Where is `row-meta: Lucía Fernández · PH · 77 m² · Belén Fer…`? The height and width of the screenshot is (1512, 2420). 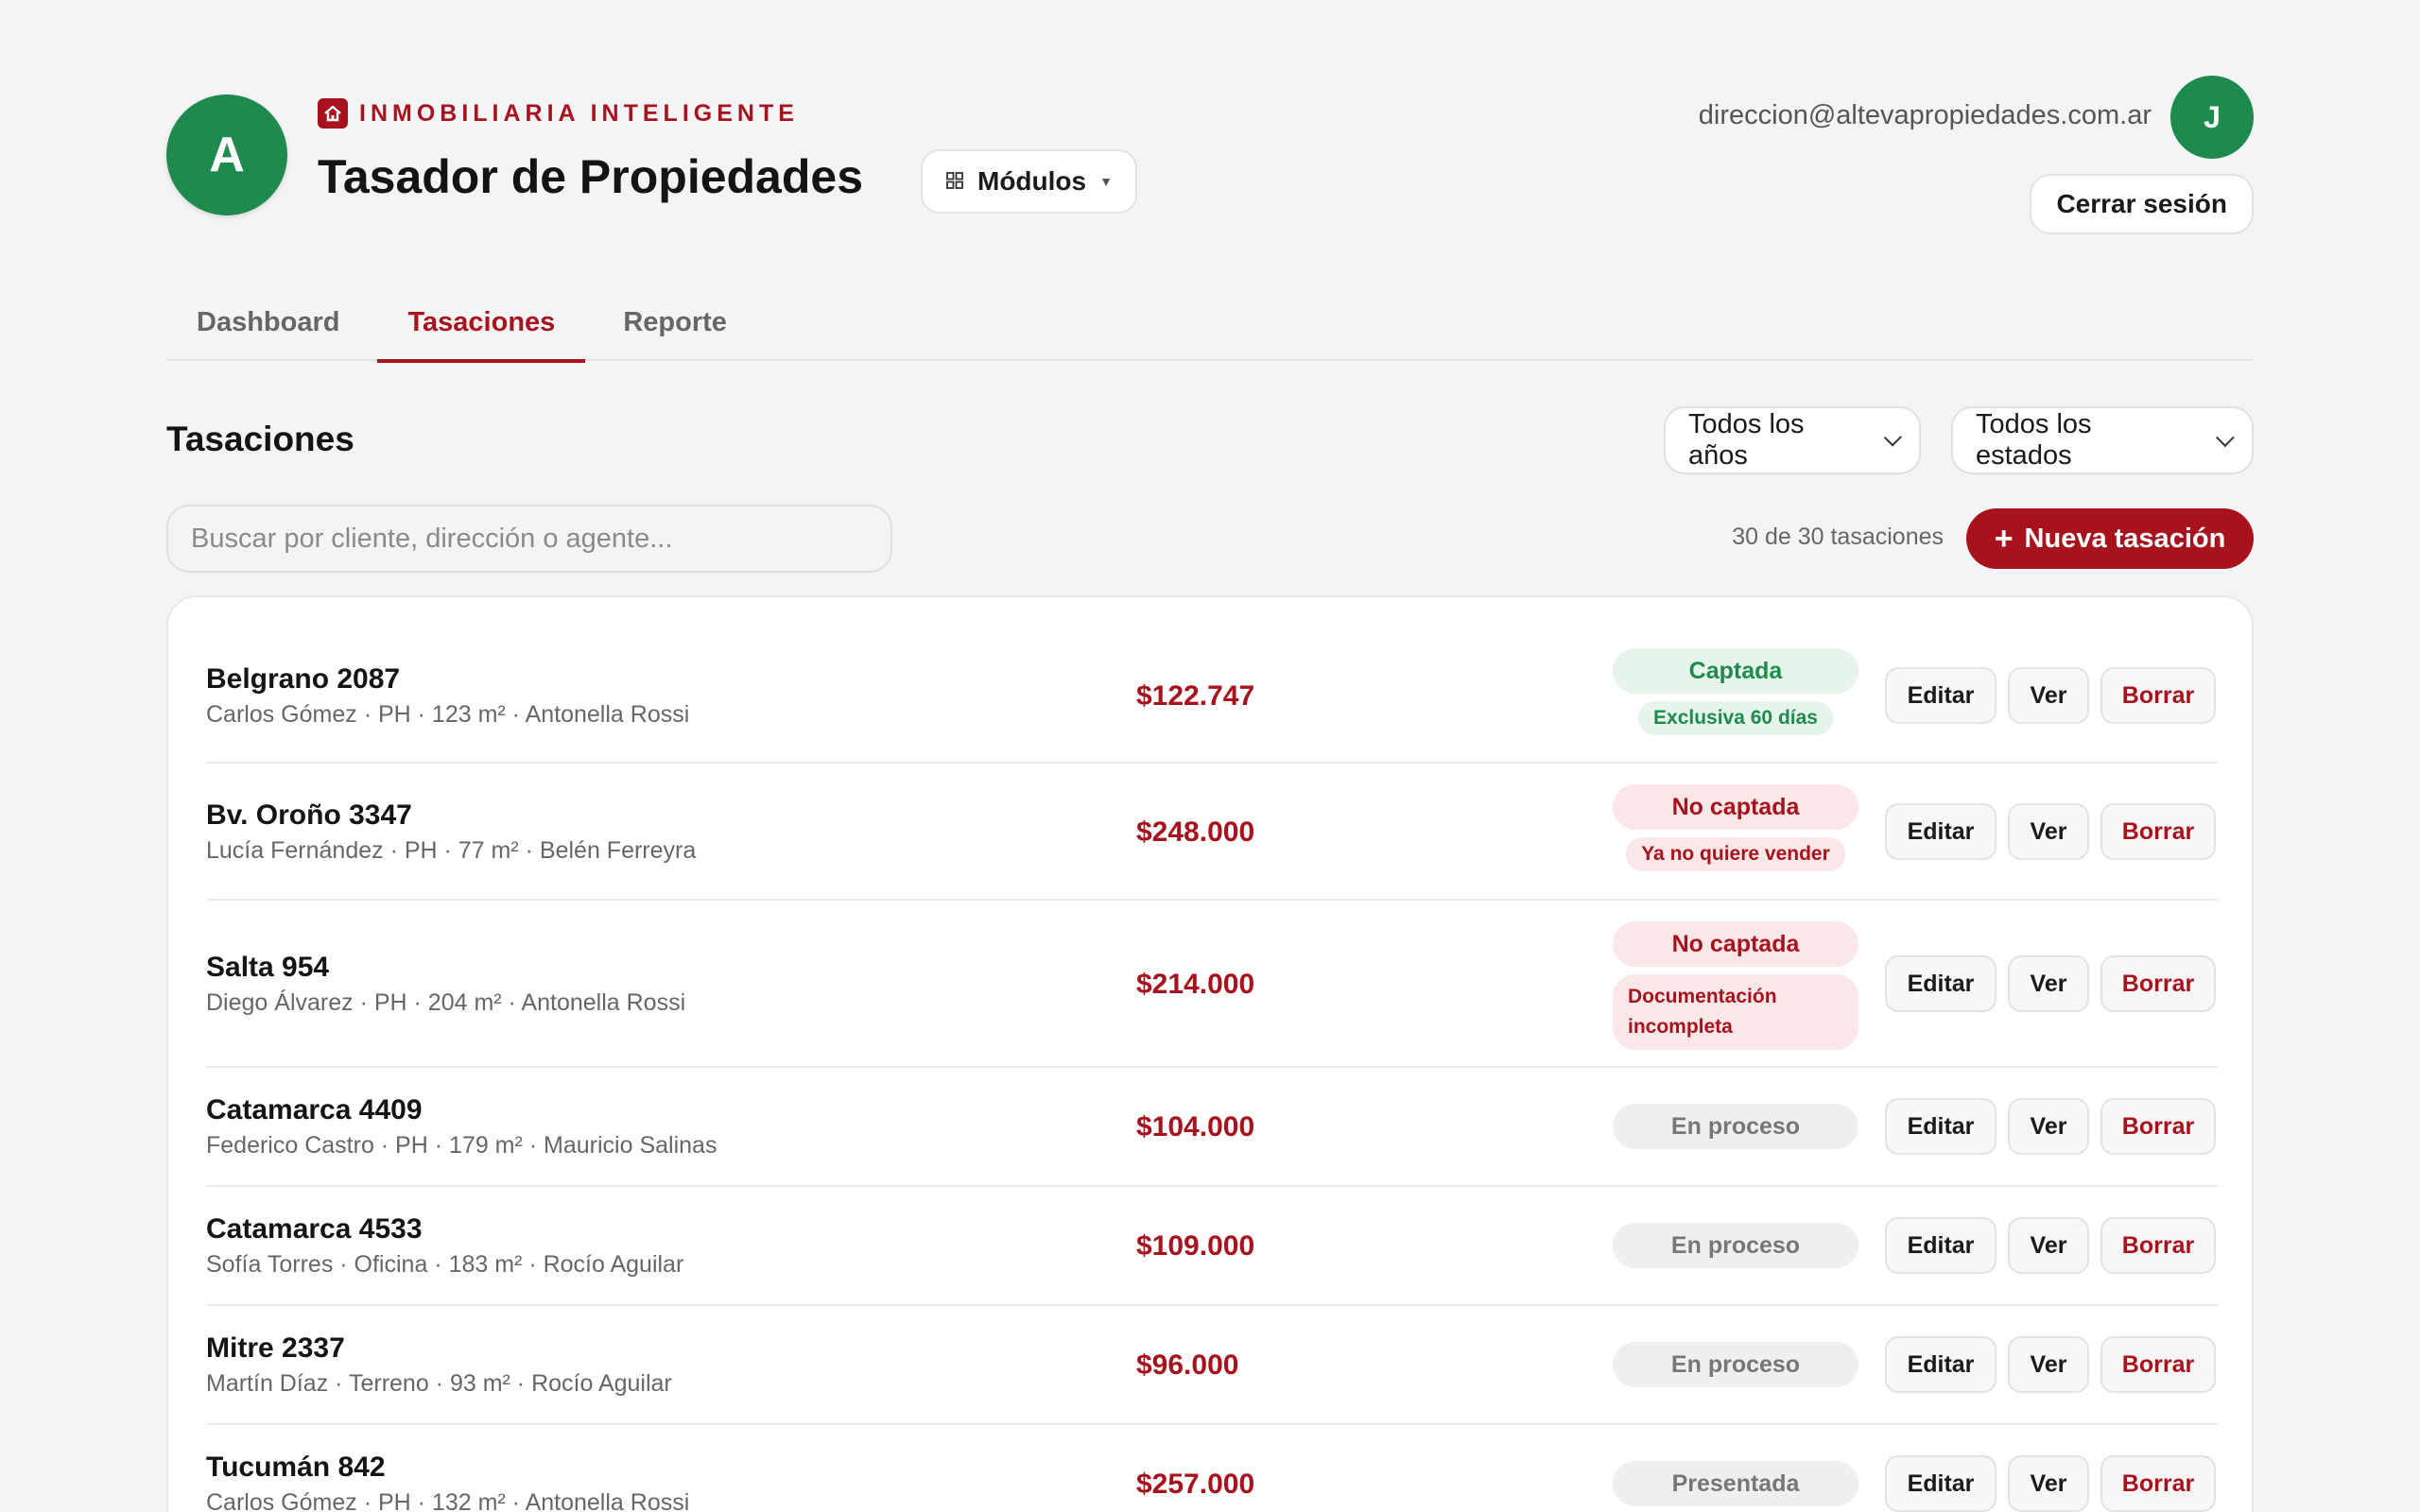 row-meta: Lucía Fernández · PH · 77 m² · Belén Fer… is located at coordinates (451, 850).